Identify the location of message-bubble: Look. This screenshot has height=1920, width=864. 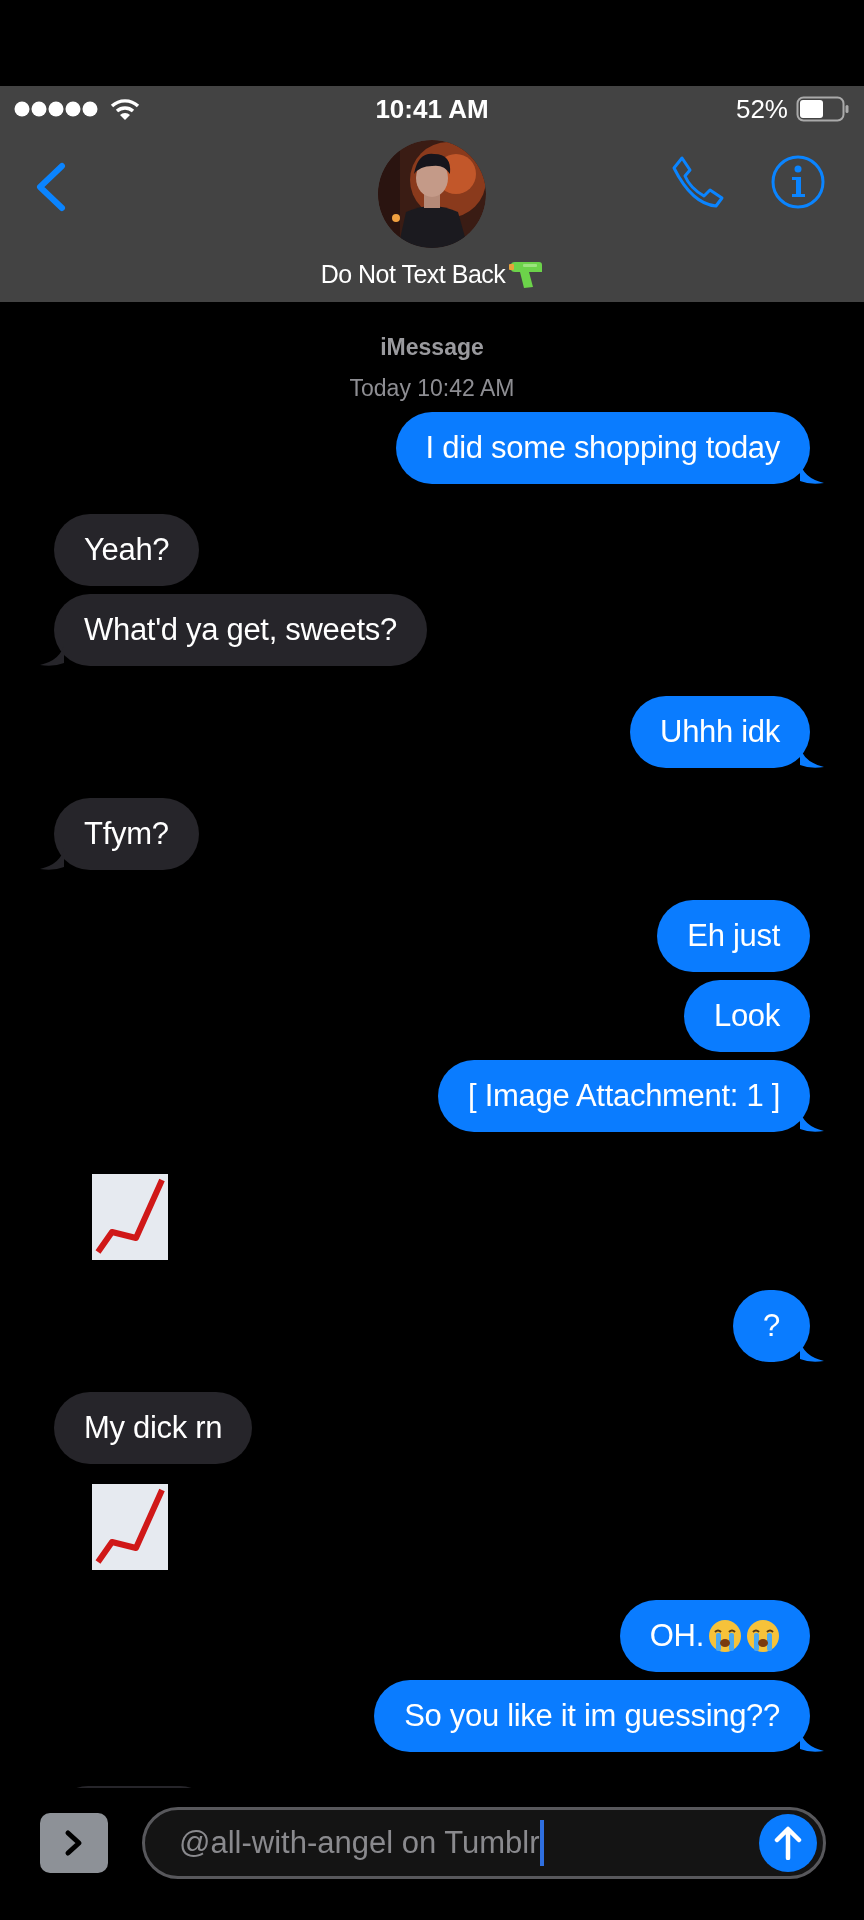
(746, 1016).